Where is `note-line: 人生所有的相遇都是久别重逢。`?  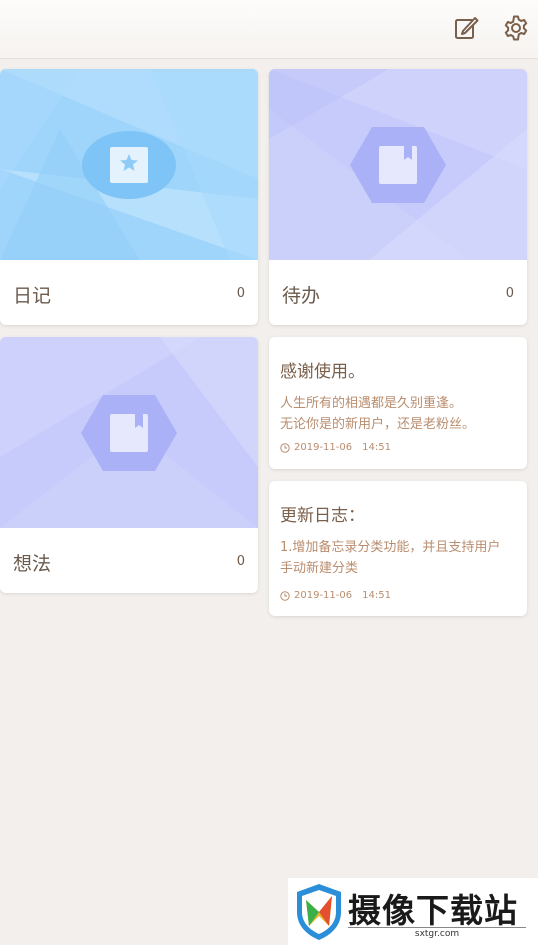
note-line: 人生所有的相遇都是久别重逢。 is located at coordinates (371, 403).